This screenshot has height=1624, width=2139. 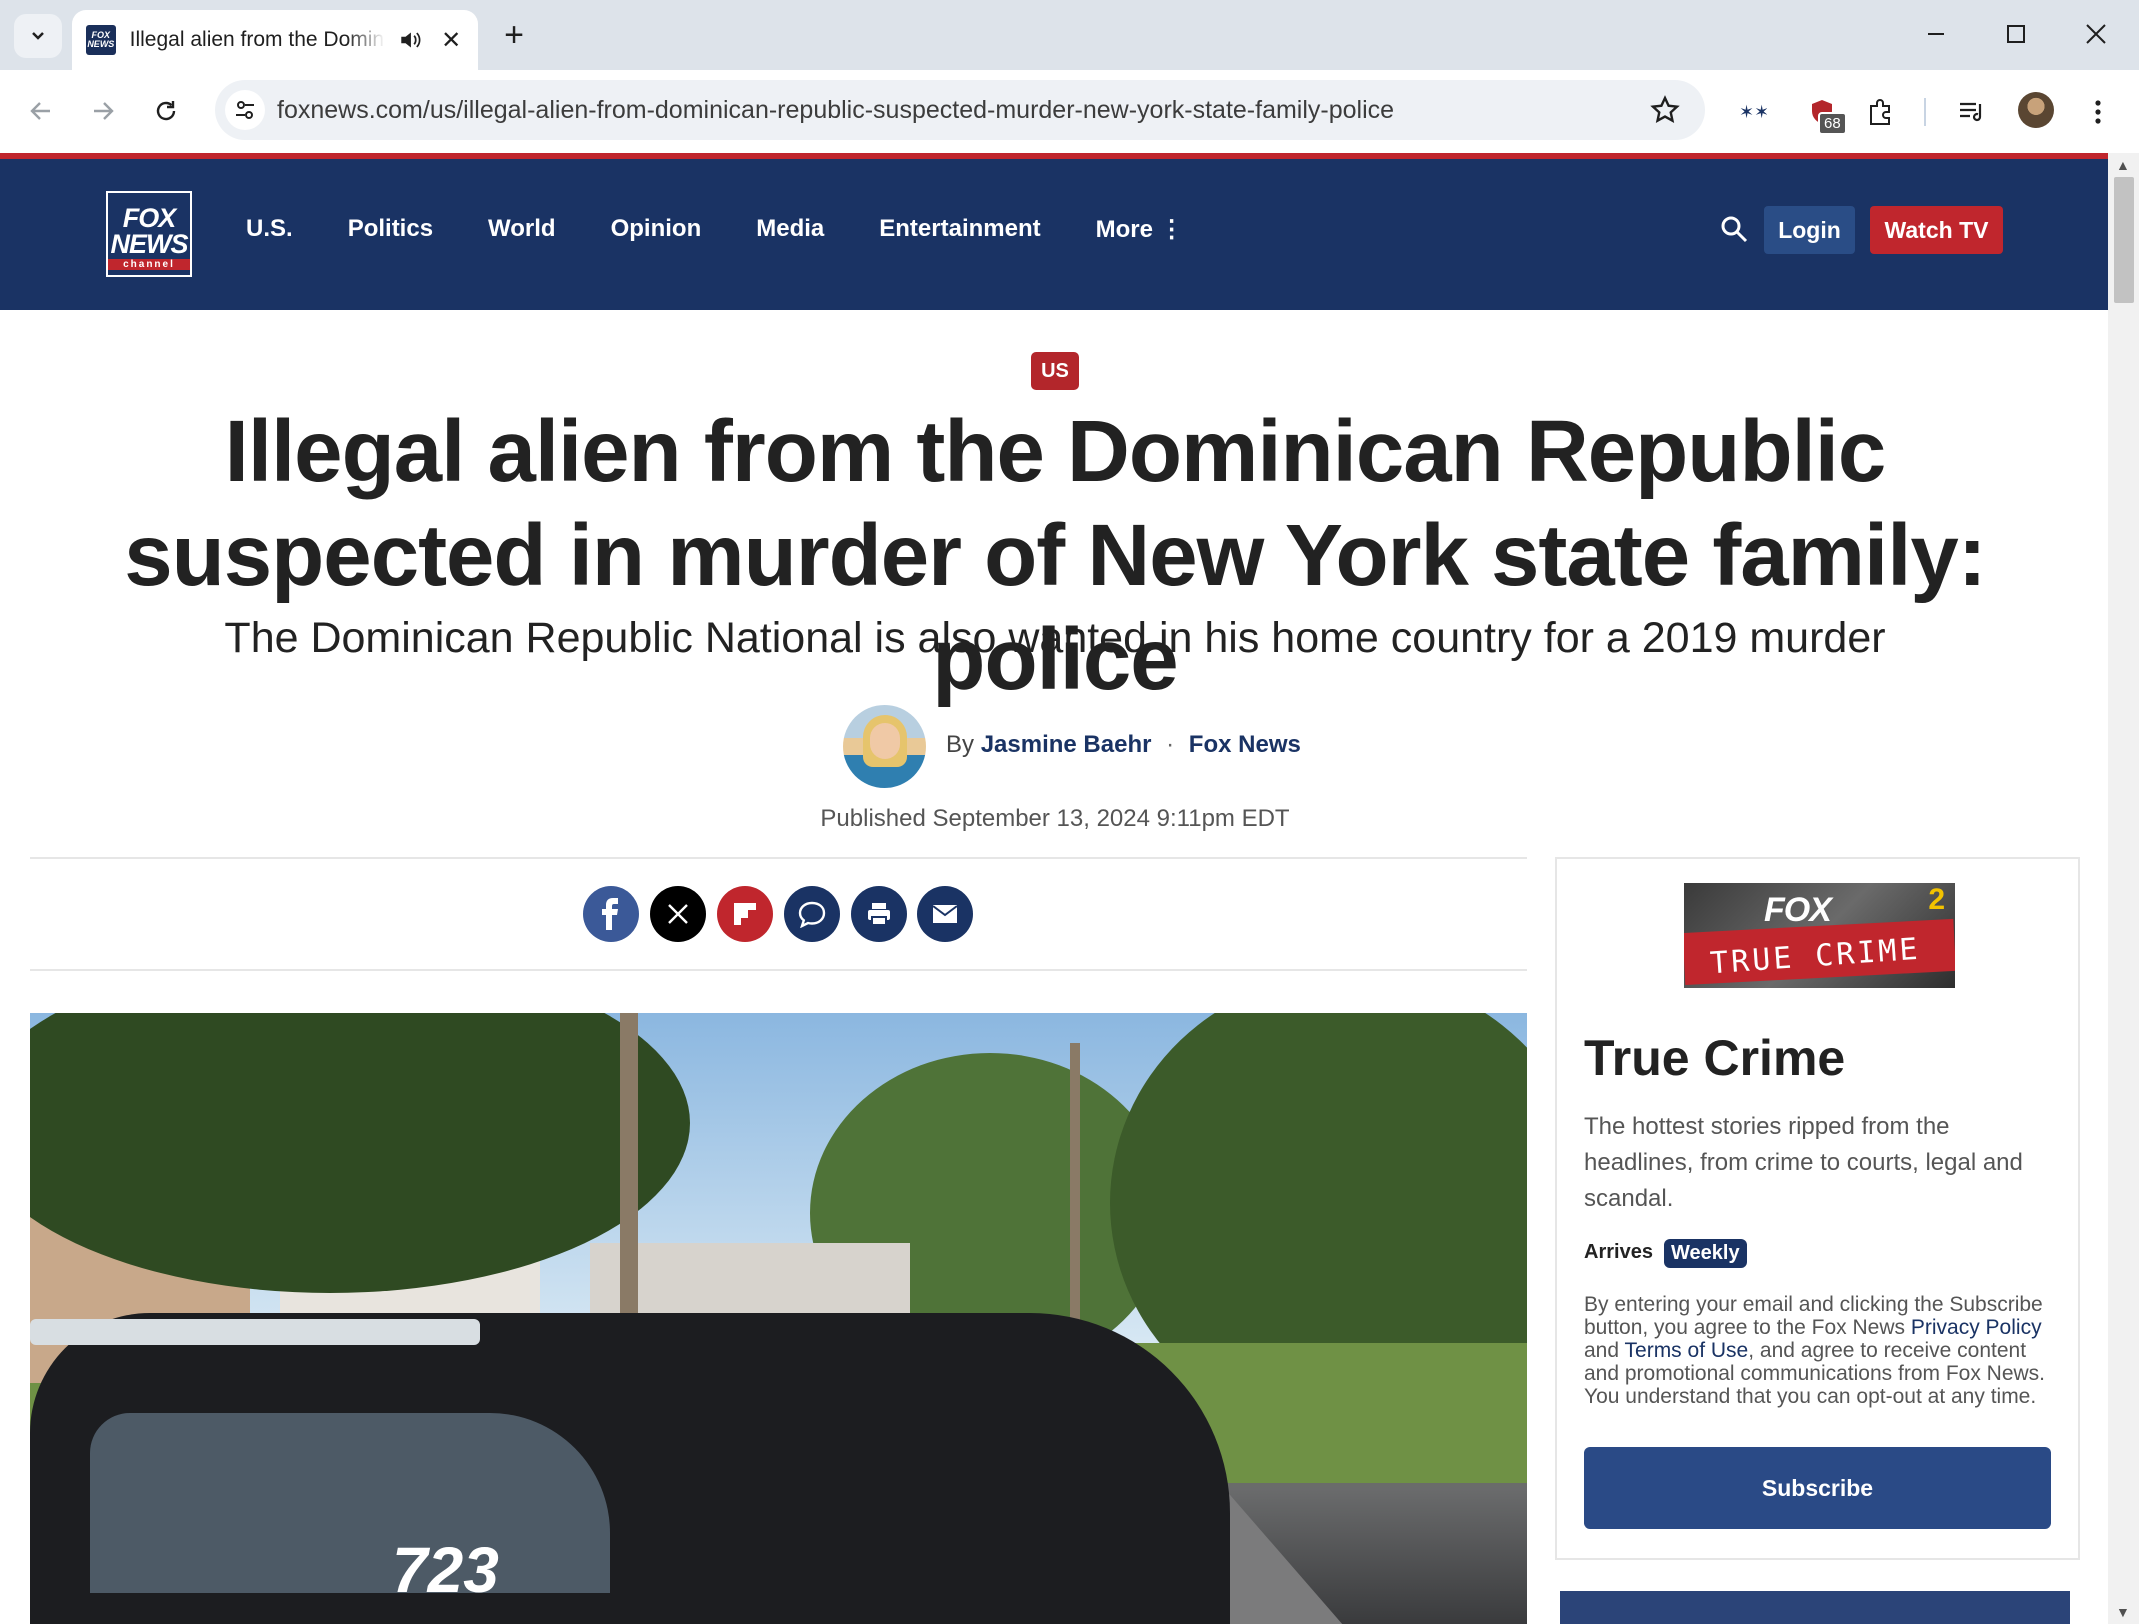 I want to click on true-crime-logo-brand: FOX, so click(x=1798, y=910).